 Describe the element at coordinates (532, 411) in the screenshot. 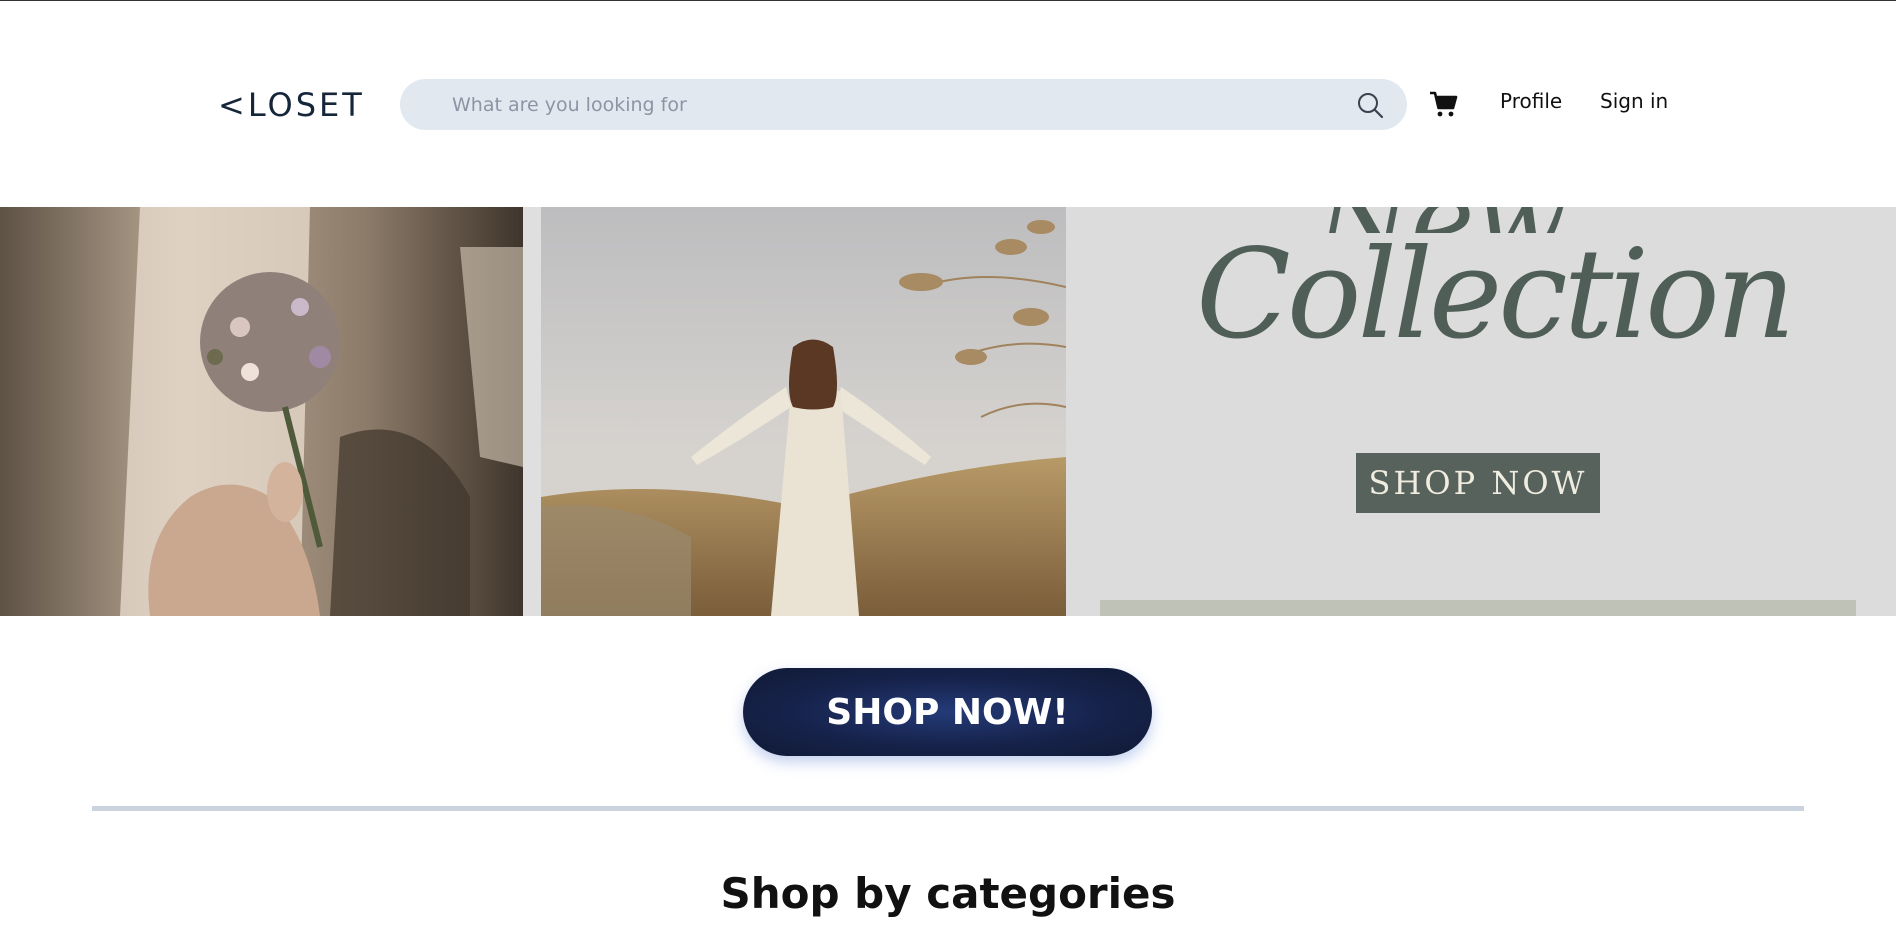

I see `photo-gap` at that location.